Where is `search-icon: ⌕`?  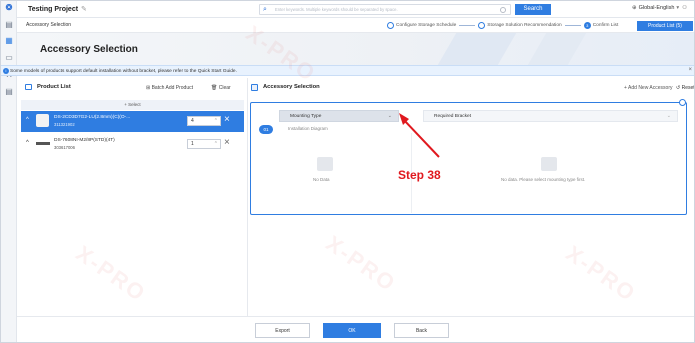
search-icon: ⌕ is located at coordinates (265, 9).